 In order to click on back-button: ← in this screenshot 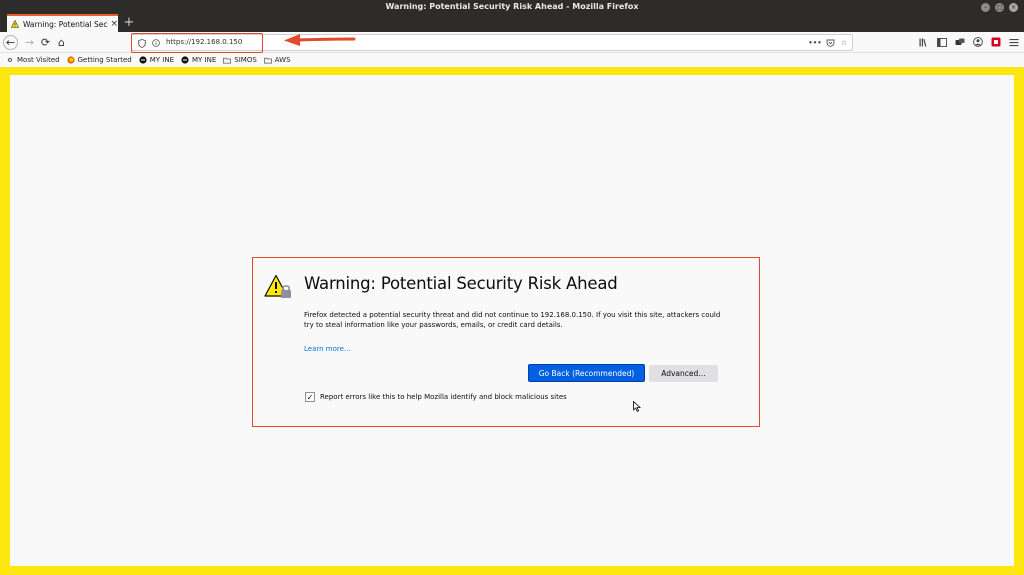, I will do `click(10, 42)`.